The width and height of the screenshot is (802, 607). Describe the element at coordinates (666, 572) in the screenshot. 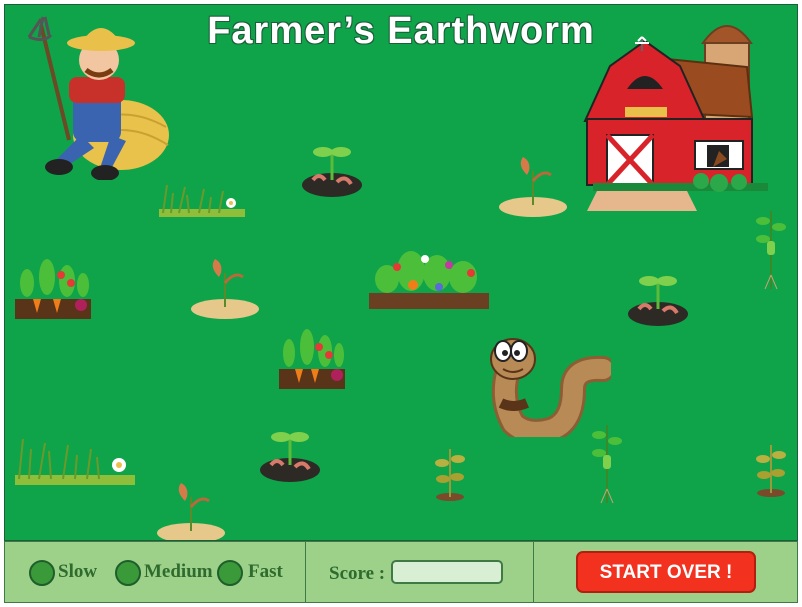

I see `start-over-button: START OVER !` at that location.